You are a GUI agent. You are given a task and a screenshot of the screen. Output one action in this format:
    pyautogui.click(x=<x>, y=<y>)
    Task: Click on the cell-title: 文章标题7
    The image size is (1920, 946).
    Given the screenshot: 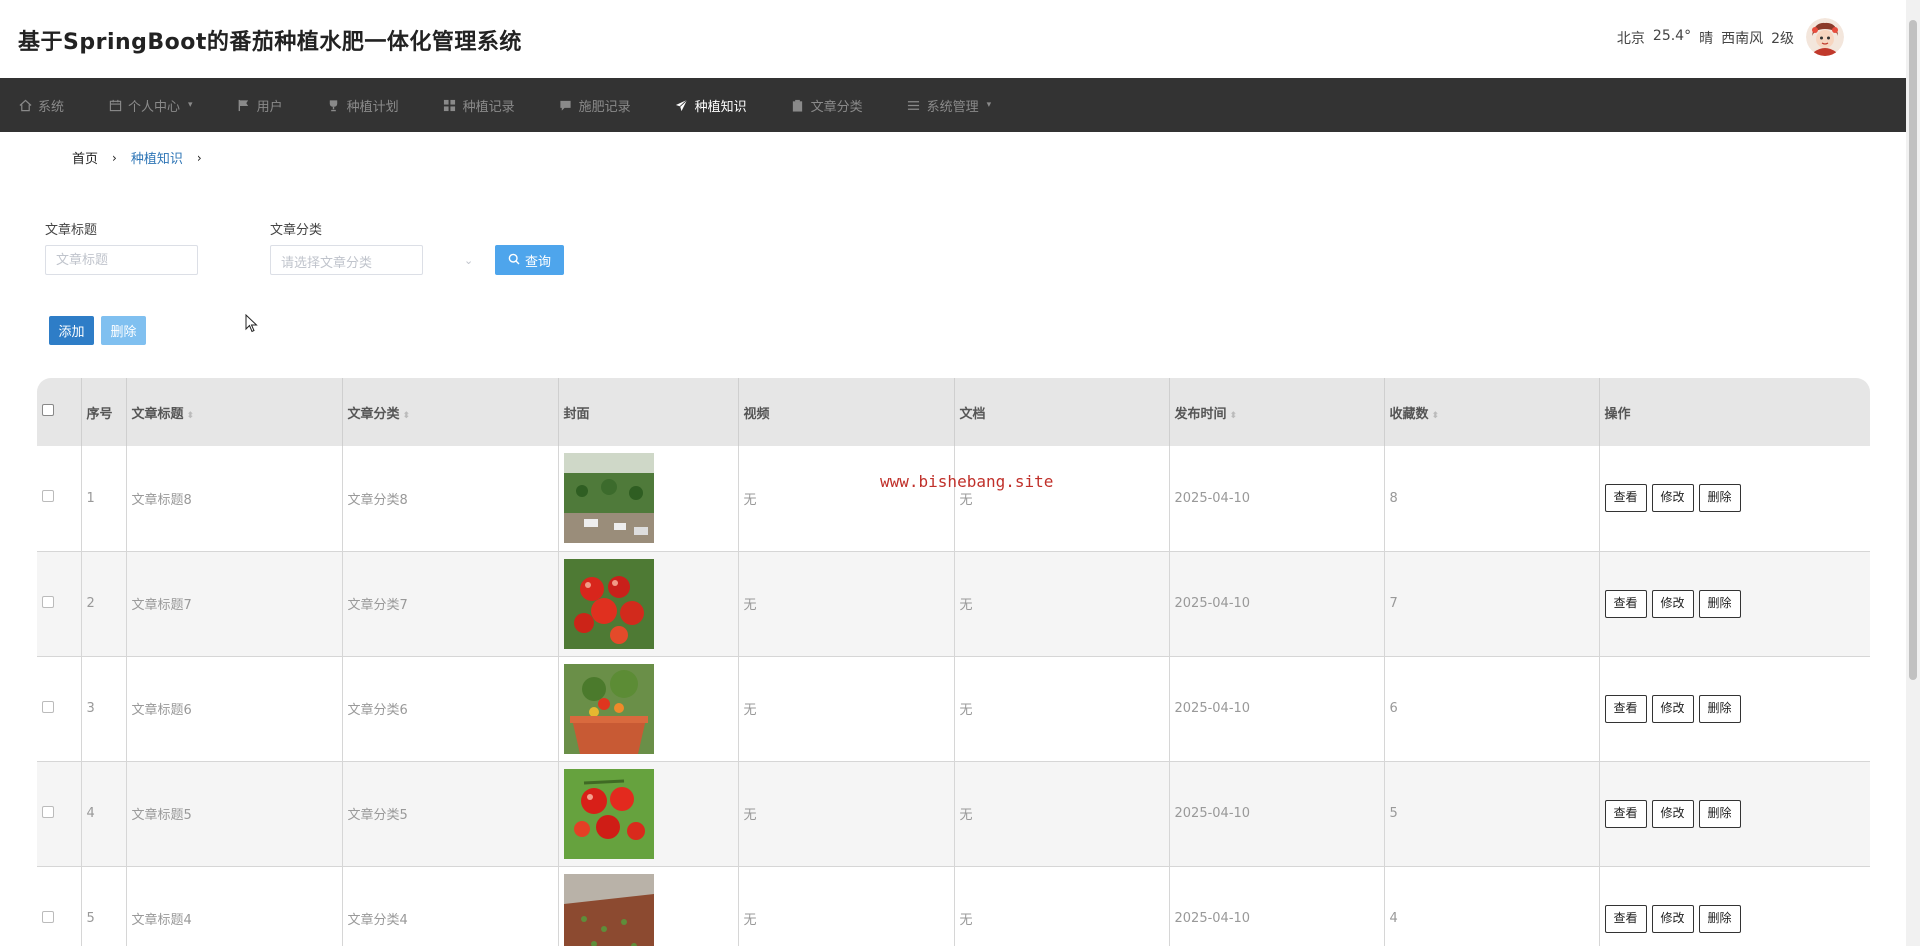 What is the action you would take?
    pyautogui.click(x=234, y=604)
    